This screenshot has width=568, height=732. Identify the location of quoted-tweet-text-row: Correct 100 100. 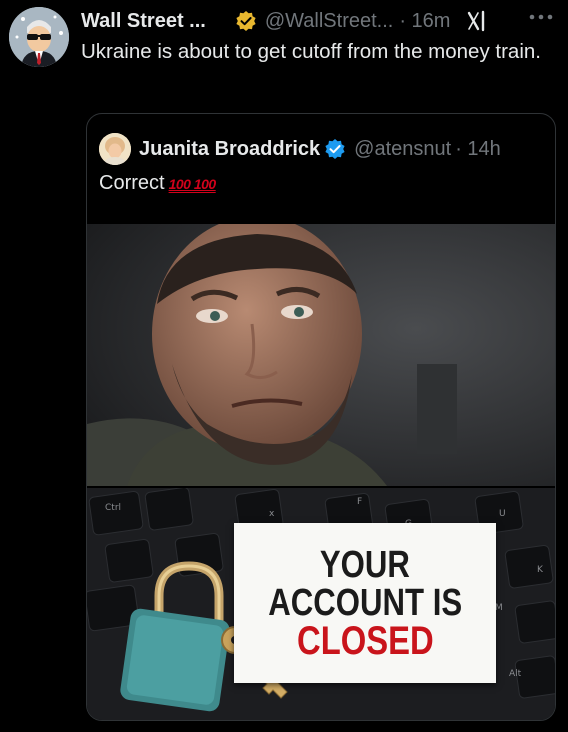
(157, 183).